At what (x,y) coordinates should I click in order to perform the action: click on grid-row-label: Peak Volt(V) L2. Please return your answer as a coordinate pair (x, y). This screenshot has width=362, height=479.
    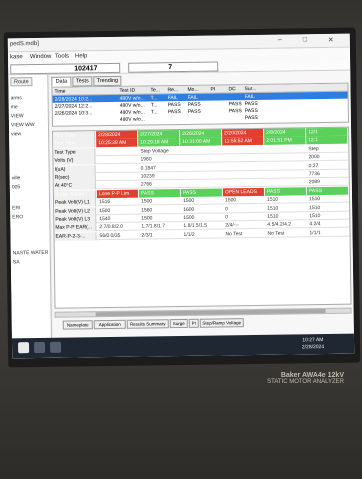
    Looking at the image, I should click on (75, 211).